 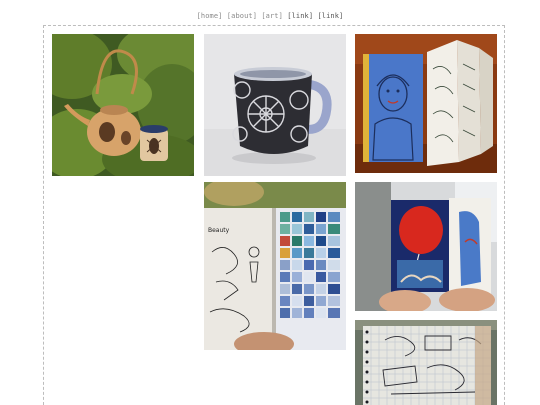 What do you see at coordinates (242, 16) in the screenshot?
I see `nav-link-about: [about]` at bounding box center [242, 16].